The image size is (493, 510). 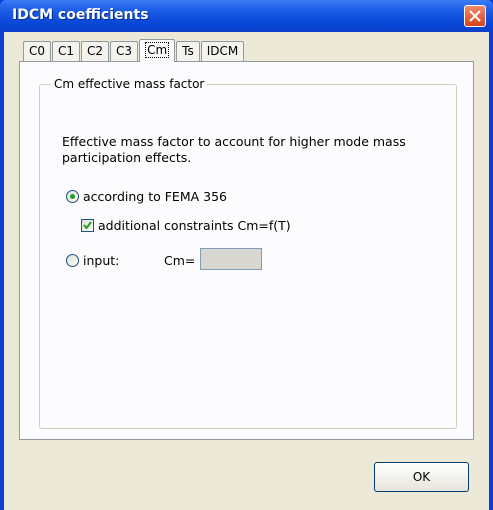 I want to click on cm-input, so click(x=231, y=259).